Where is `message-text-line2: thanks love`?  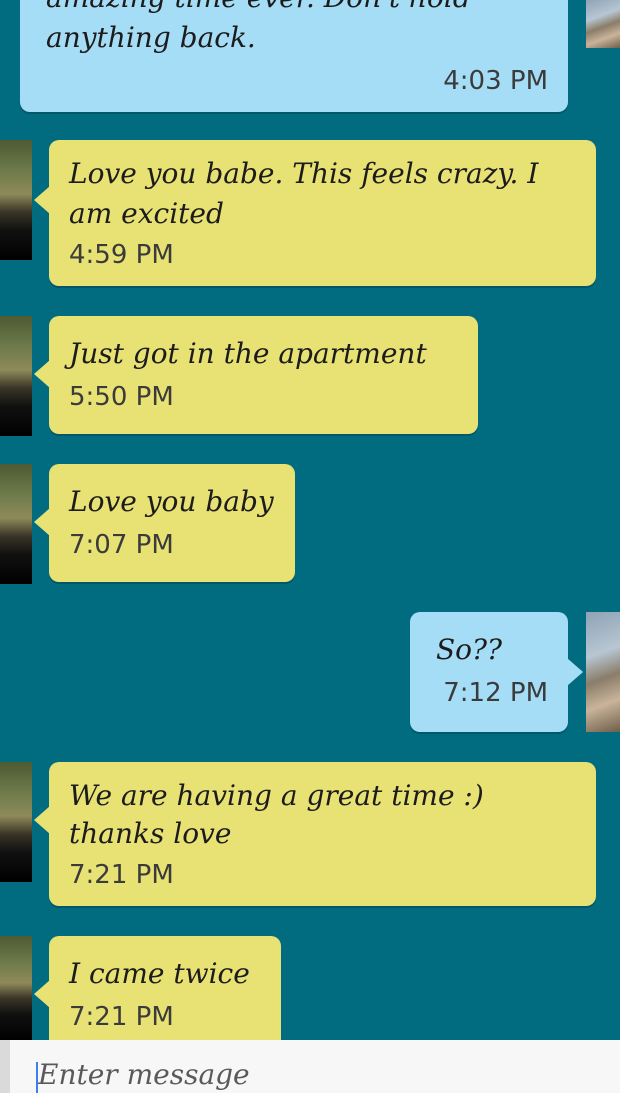
message-text-line2: thanks love is located at coordinates (150, 833).